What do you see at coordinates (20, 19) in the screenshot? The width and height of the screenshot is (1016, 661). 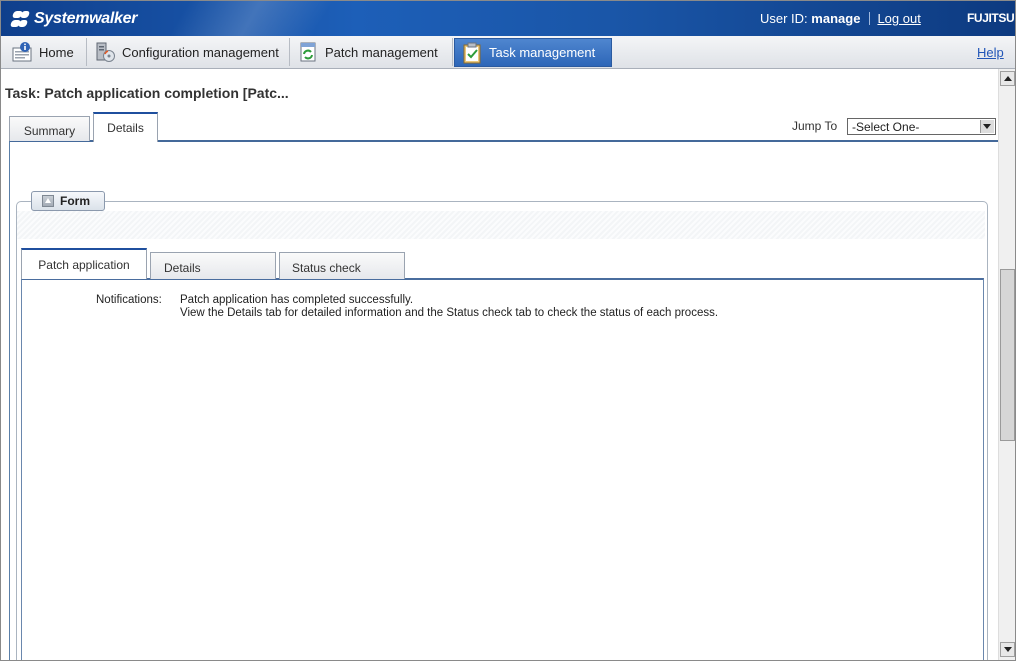 I see `systemwalker-logo-icon` at bounding box center [20, 19].